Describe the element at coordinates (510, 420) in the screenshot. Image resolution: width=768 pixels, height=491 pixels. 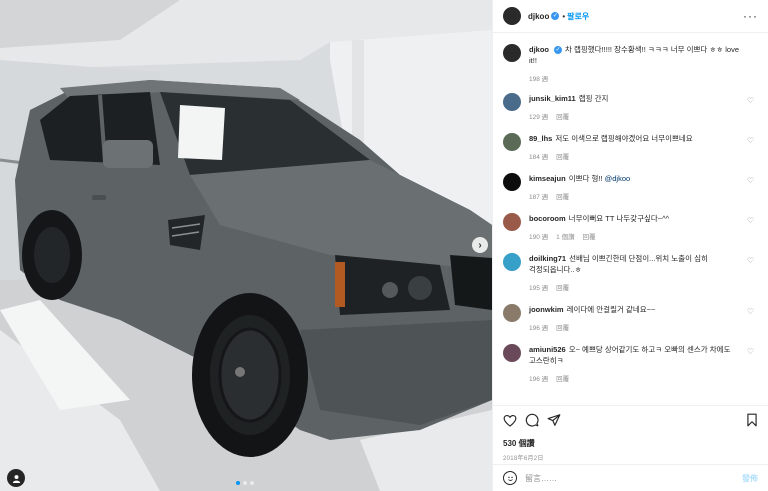
I see `heart-icon` at that location.